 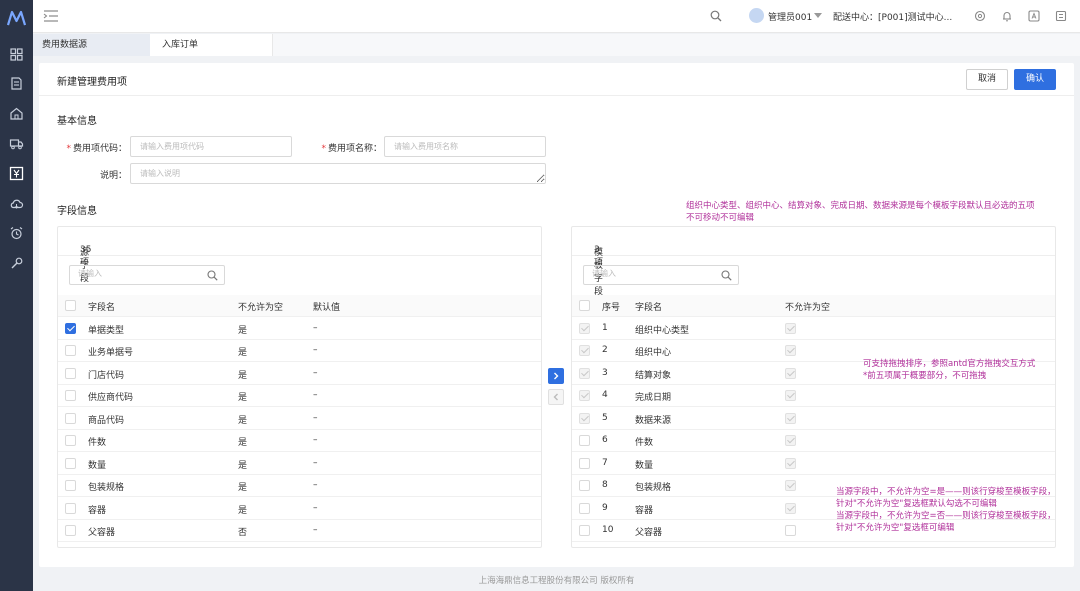 What do you see at coordinates (91, 45) in the screenshot?
I see `tab-cost-datasource: 费用数据源` at bounding box center [91, 45].